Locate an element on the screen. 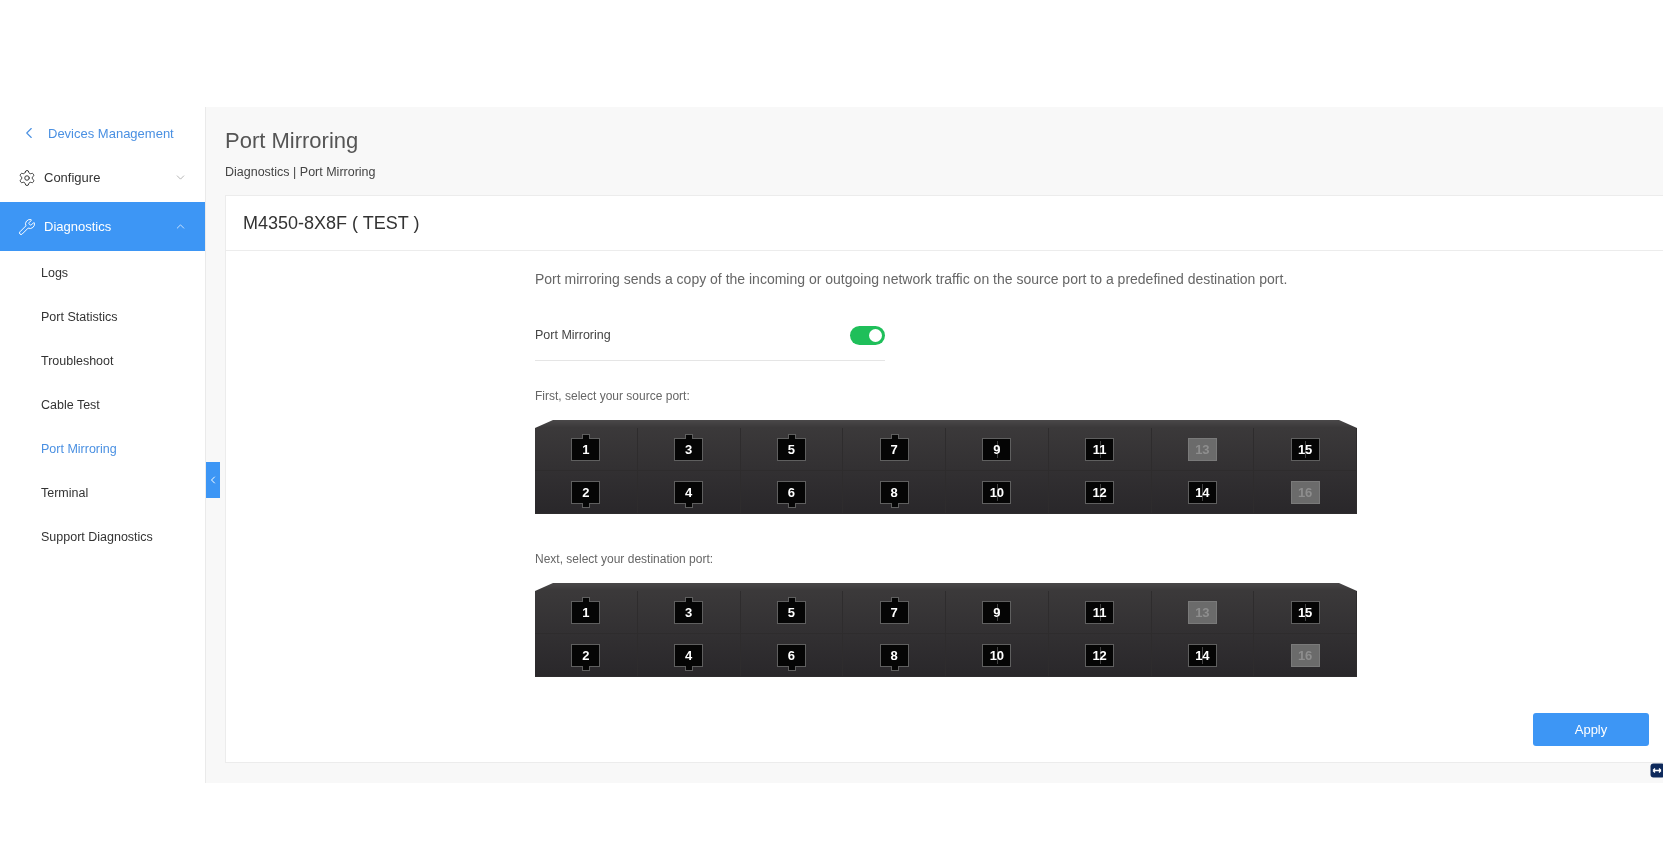  gear-icon is located at coordinates (27, 177).